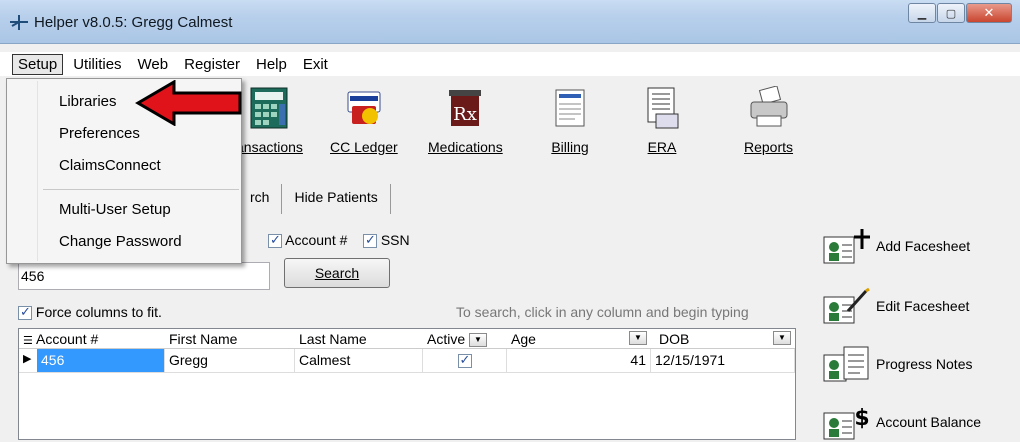 Image resolution: width=1020 pixels, height=442 pixels. What do you see at coordinates (141, 189) in the screenshot?
I see `menu-separator` at bounding box center [141, 189].